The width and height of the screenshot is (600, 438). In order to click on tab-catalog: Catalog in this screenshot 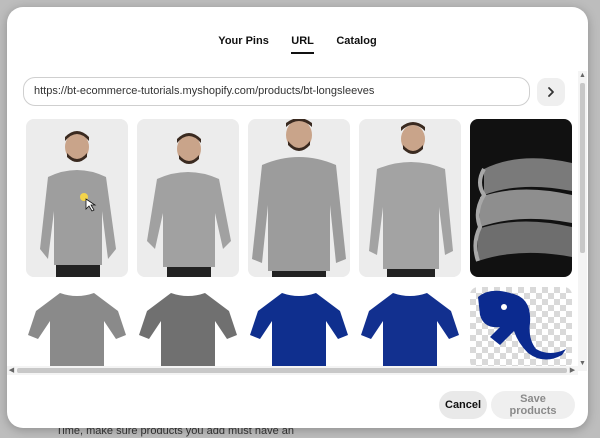, I will do `click(356, 43)`.